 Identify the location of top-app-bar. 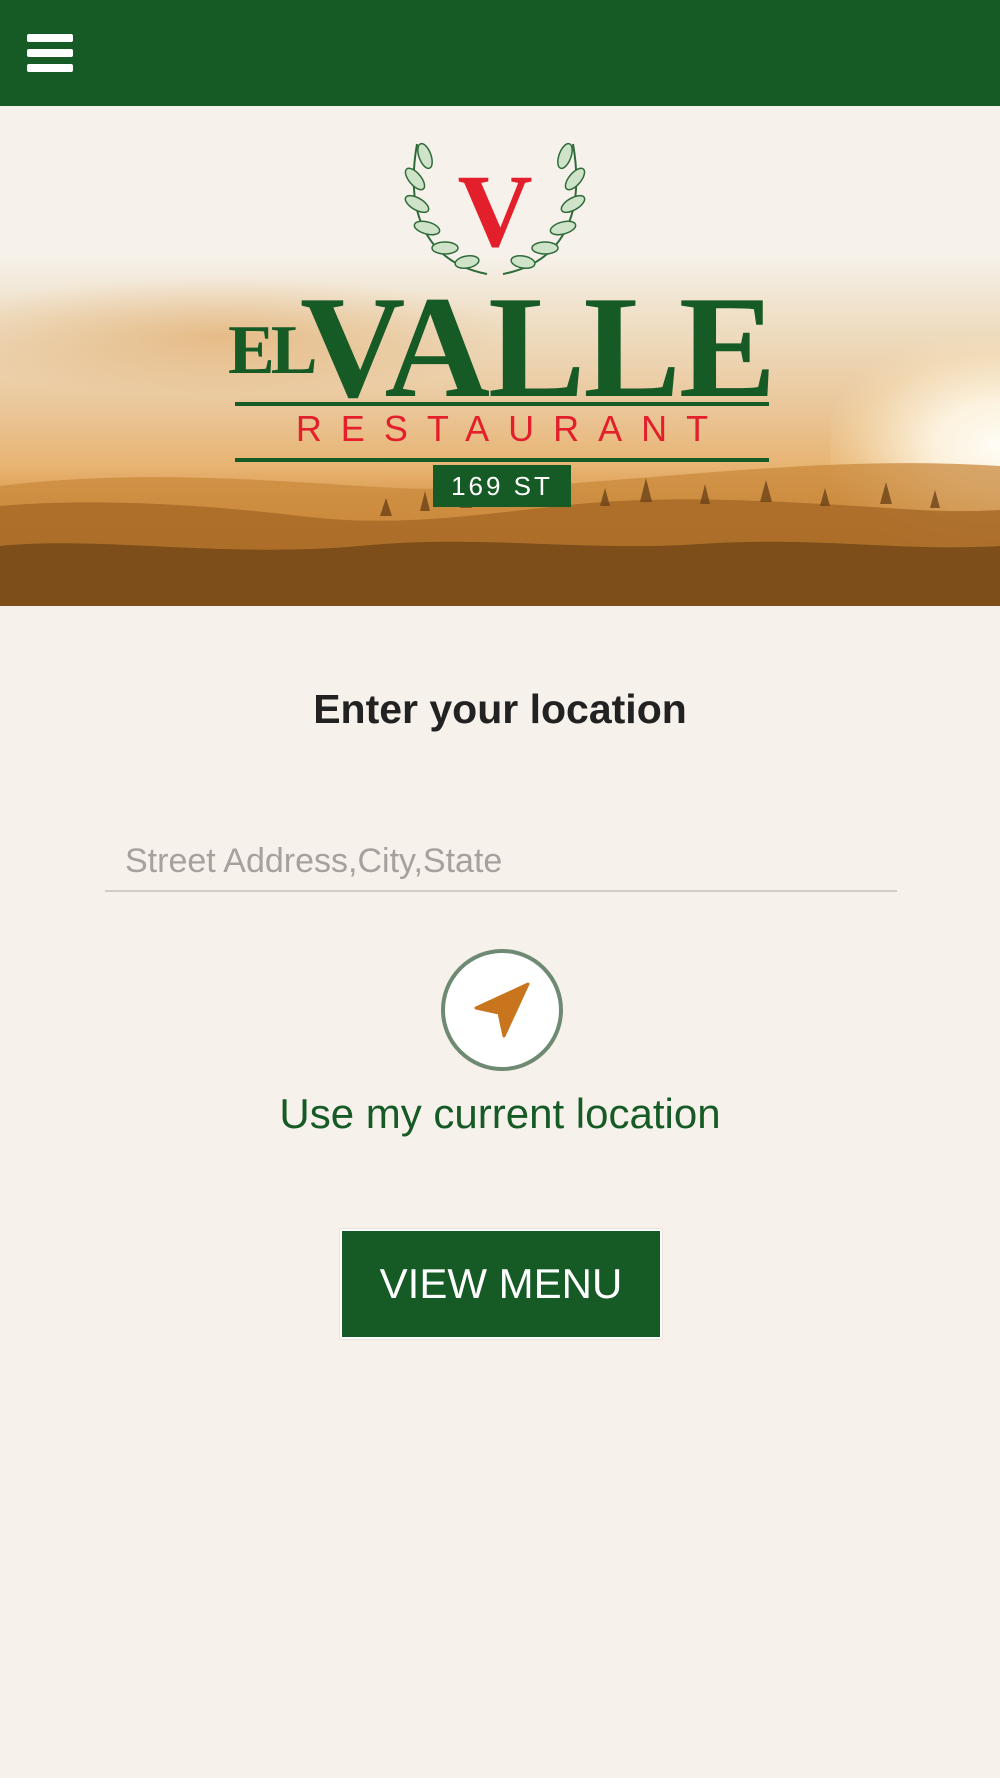
(500, 53).